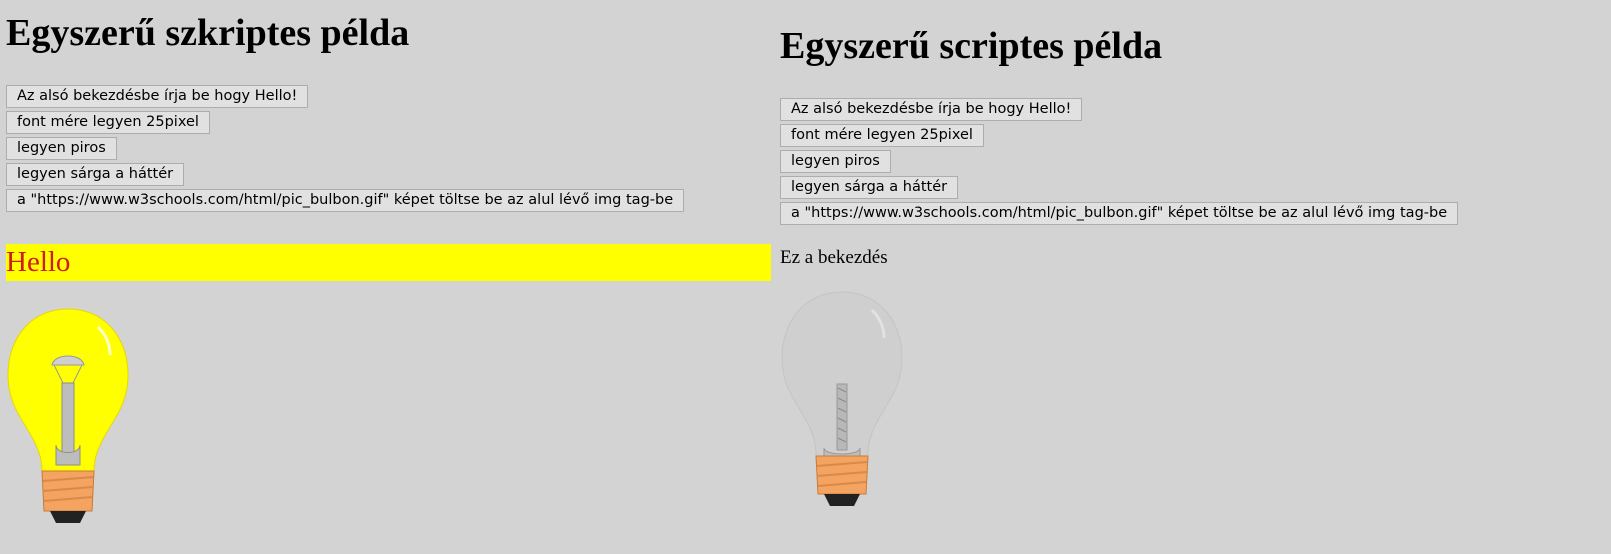 The height and width of the screenshot is (554, 1611). What do you see at coordinates (68, 420) in the screenshot?
I see `bulb-on-image` at bounding box center [68, 420].